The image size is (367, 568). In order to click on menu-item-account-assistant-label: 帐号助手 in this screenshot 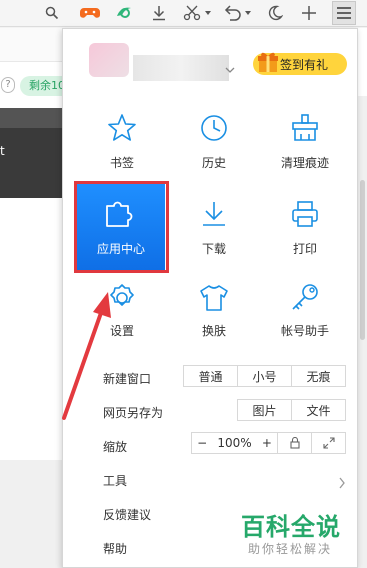, I will do `click(305, 331)`.